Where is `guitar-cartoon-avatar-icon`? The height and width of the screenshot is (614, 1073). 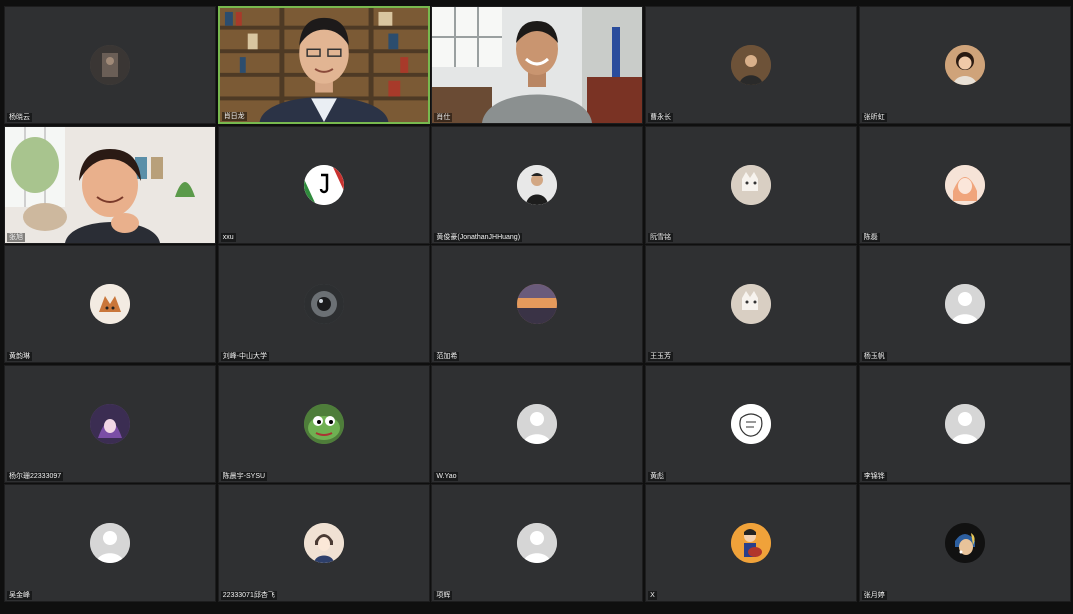 guitar-cartoon-avatar-icon is located at coordinates (751, 543).